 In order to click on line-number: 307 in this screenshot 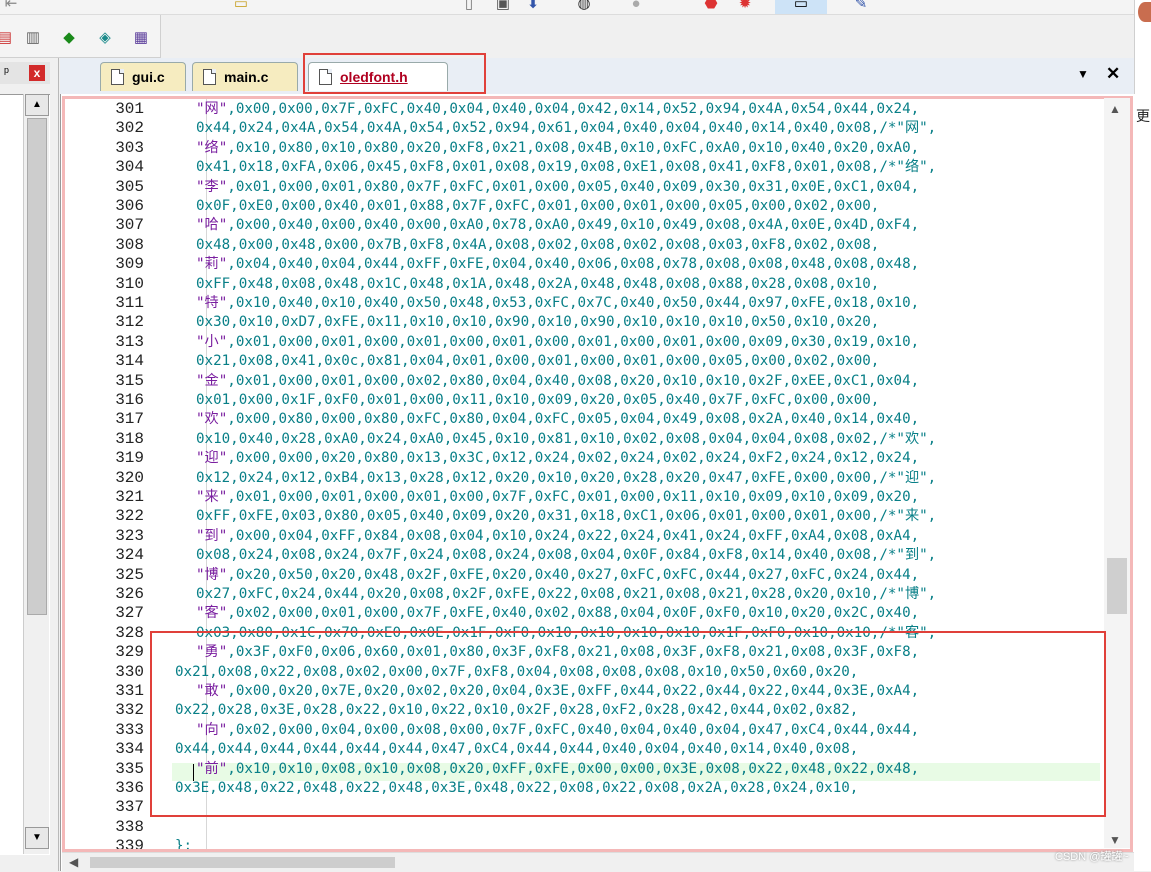, I will do `click(129, 225)`.